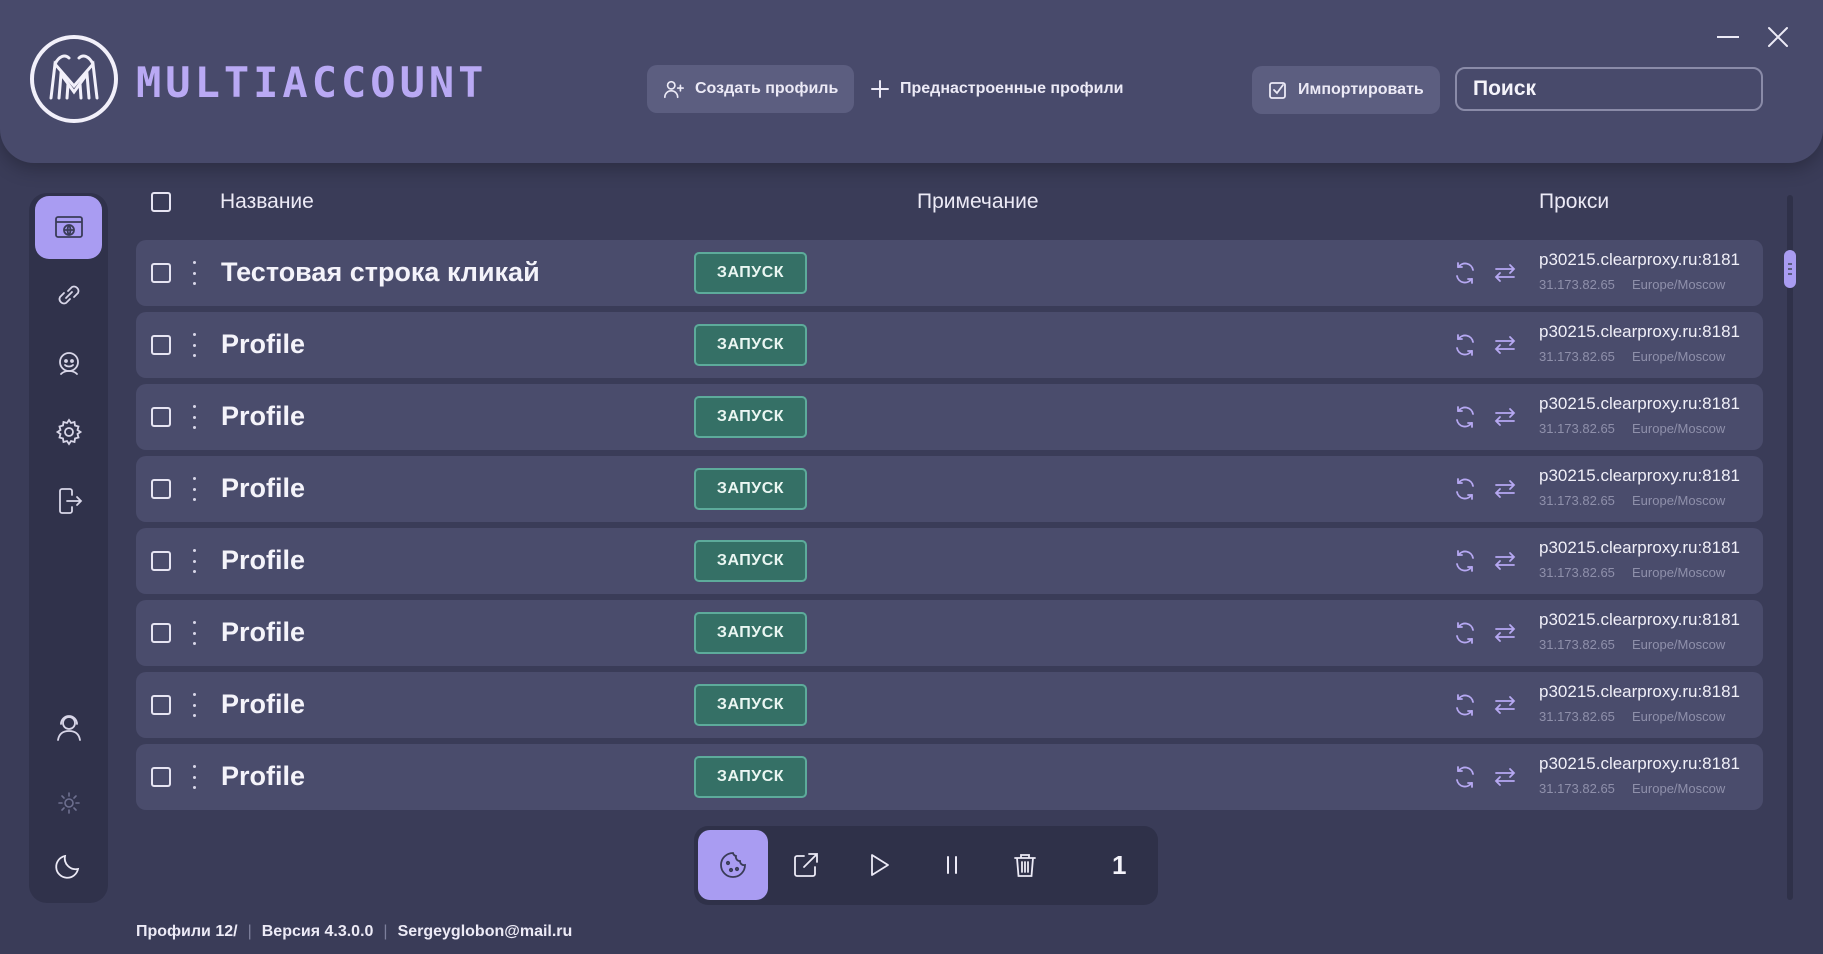  What do you see at coordinates (806, 865) in the screenshot?
I see `export-button` at bounding box center [806, 865].